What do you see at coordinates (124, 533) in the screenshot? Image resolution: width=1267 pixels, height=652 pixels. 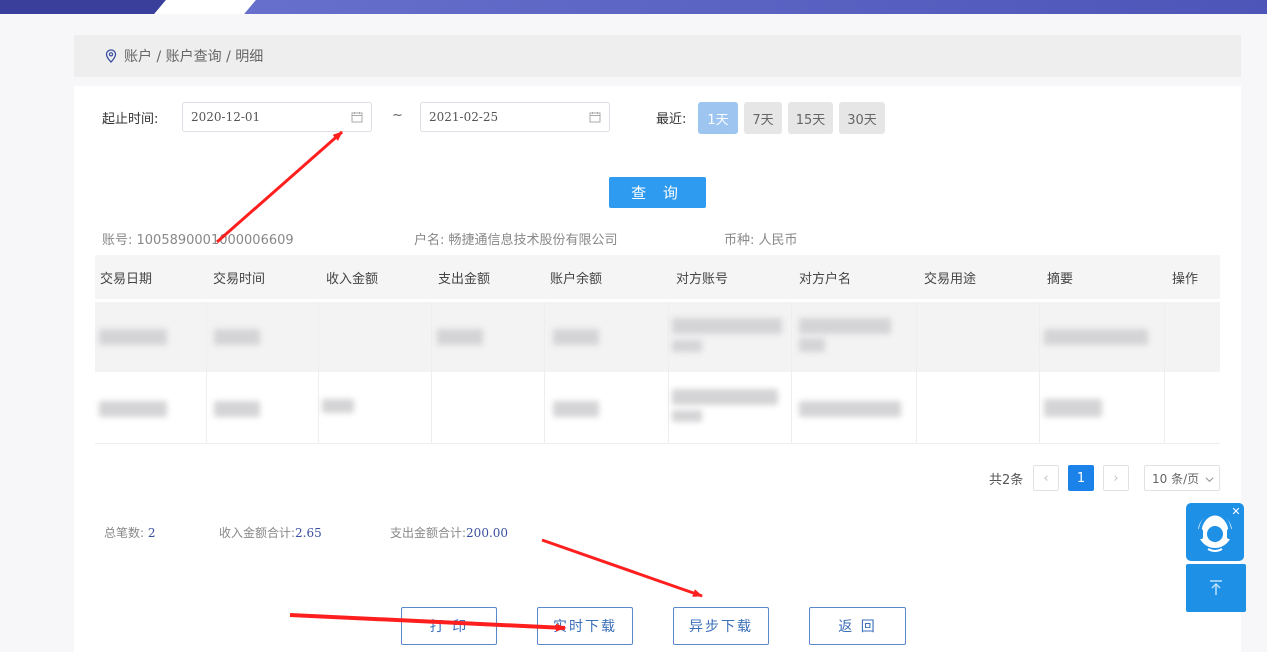 I see `summary-count-label: 总笔数:` at bounding box center [124, 533].